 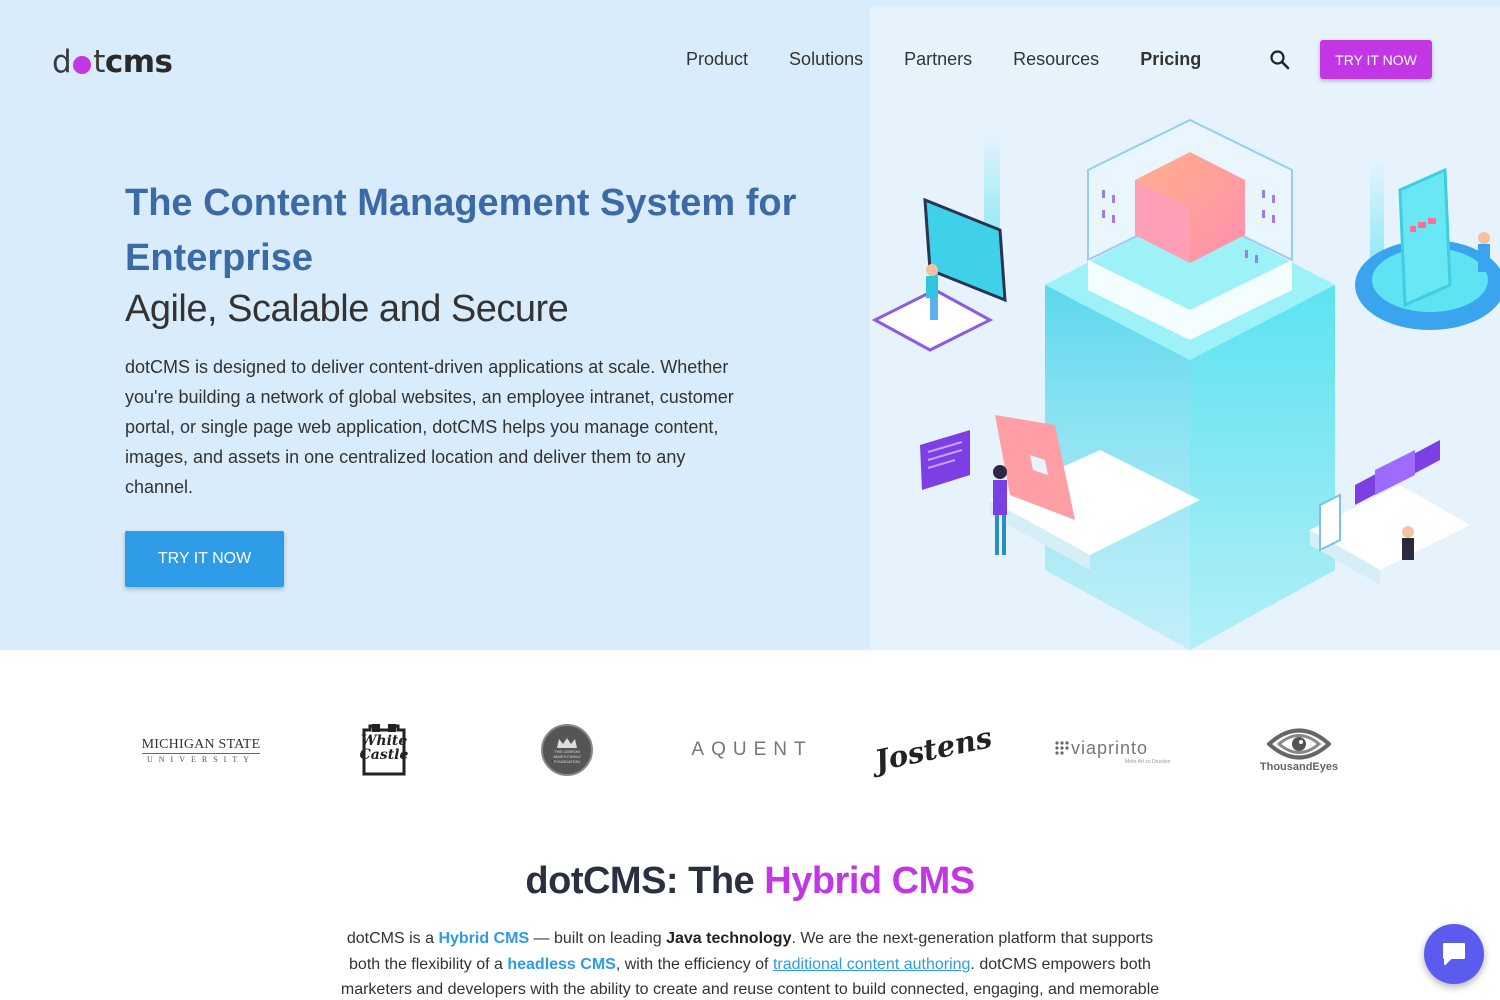 I want to click on logo-letter-d: d, so click(x=62, y=62).